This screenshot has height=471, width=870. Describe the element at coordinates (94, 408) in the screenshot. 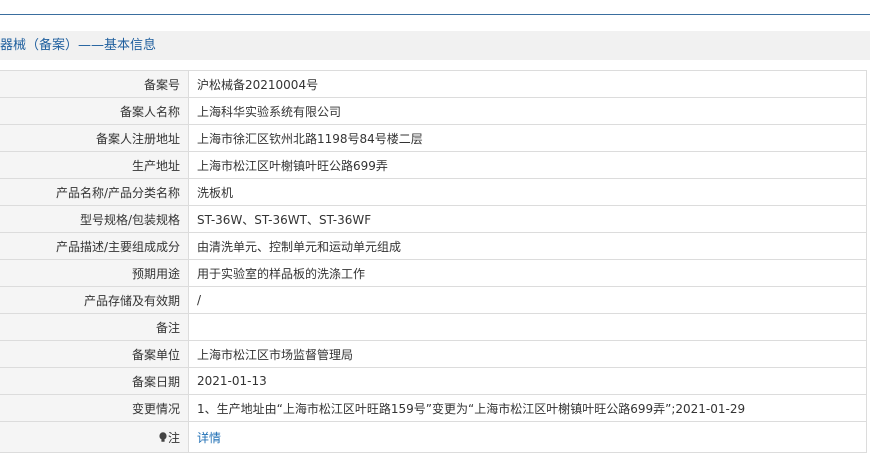

I see `field-label: 变更情况` at that location.